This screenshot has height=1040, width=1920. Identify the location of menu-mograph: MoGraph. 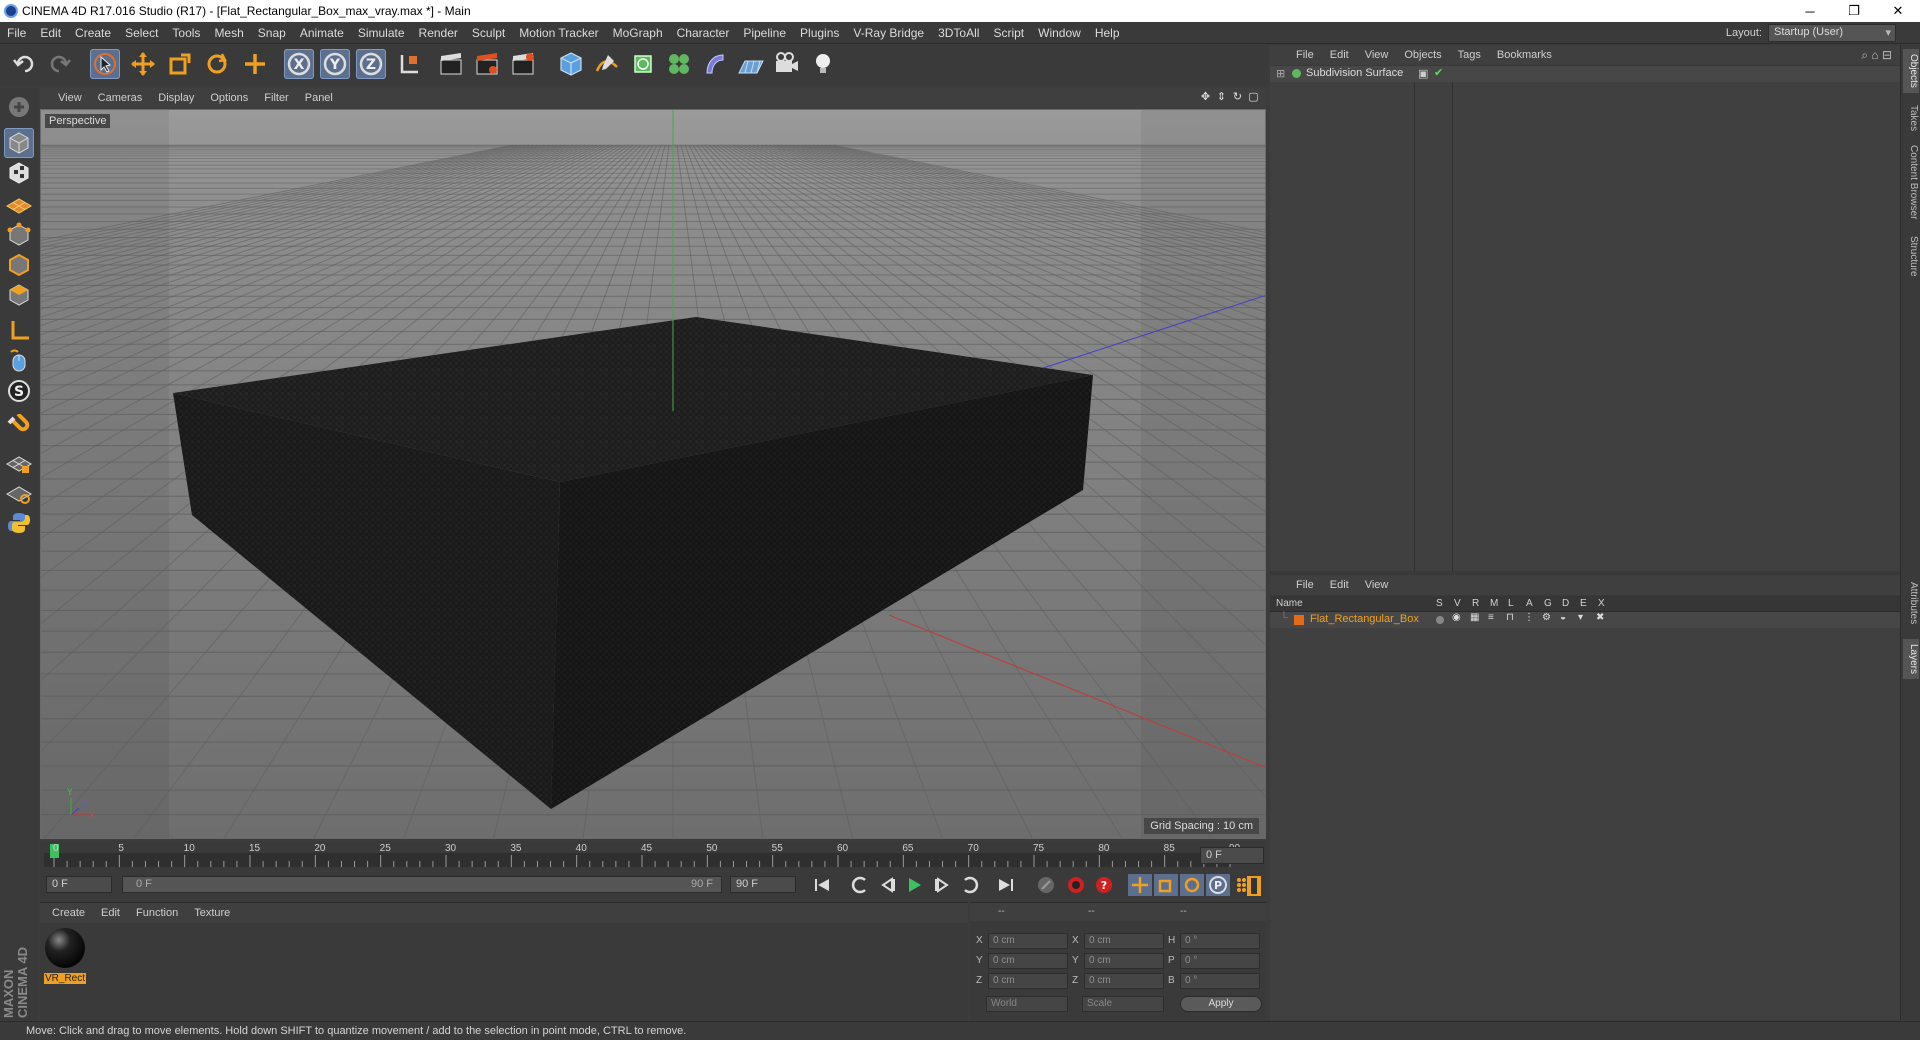
(638, 33).